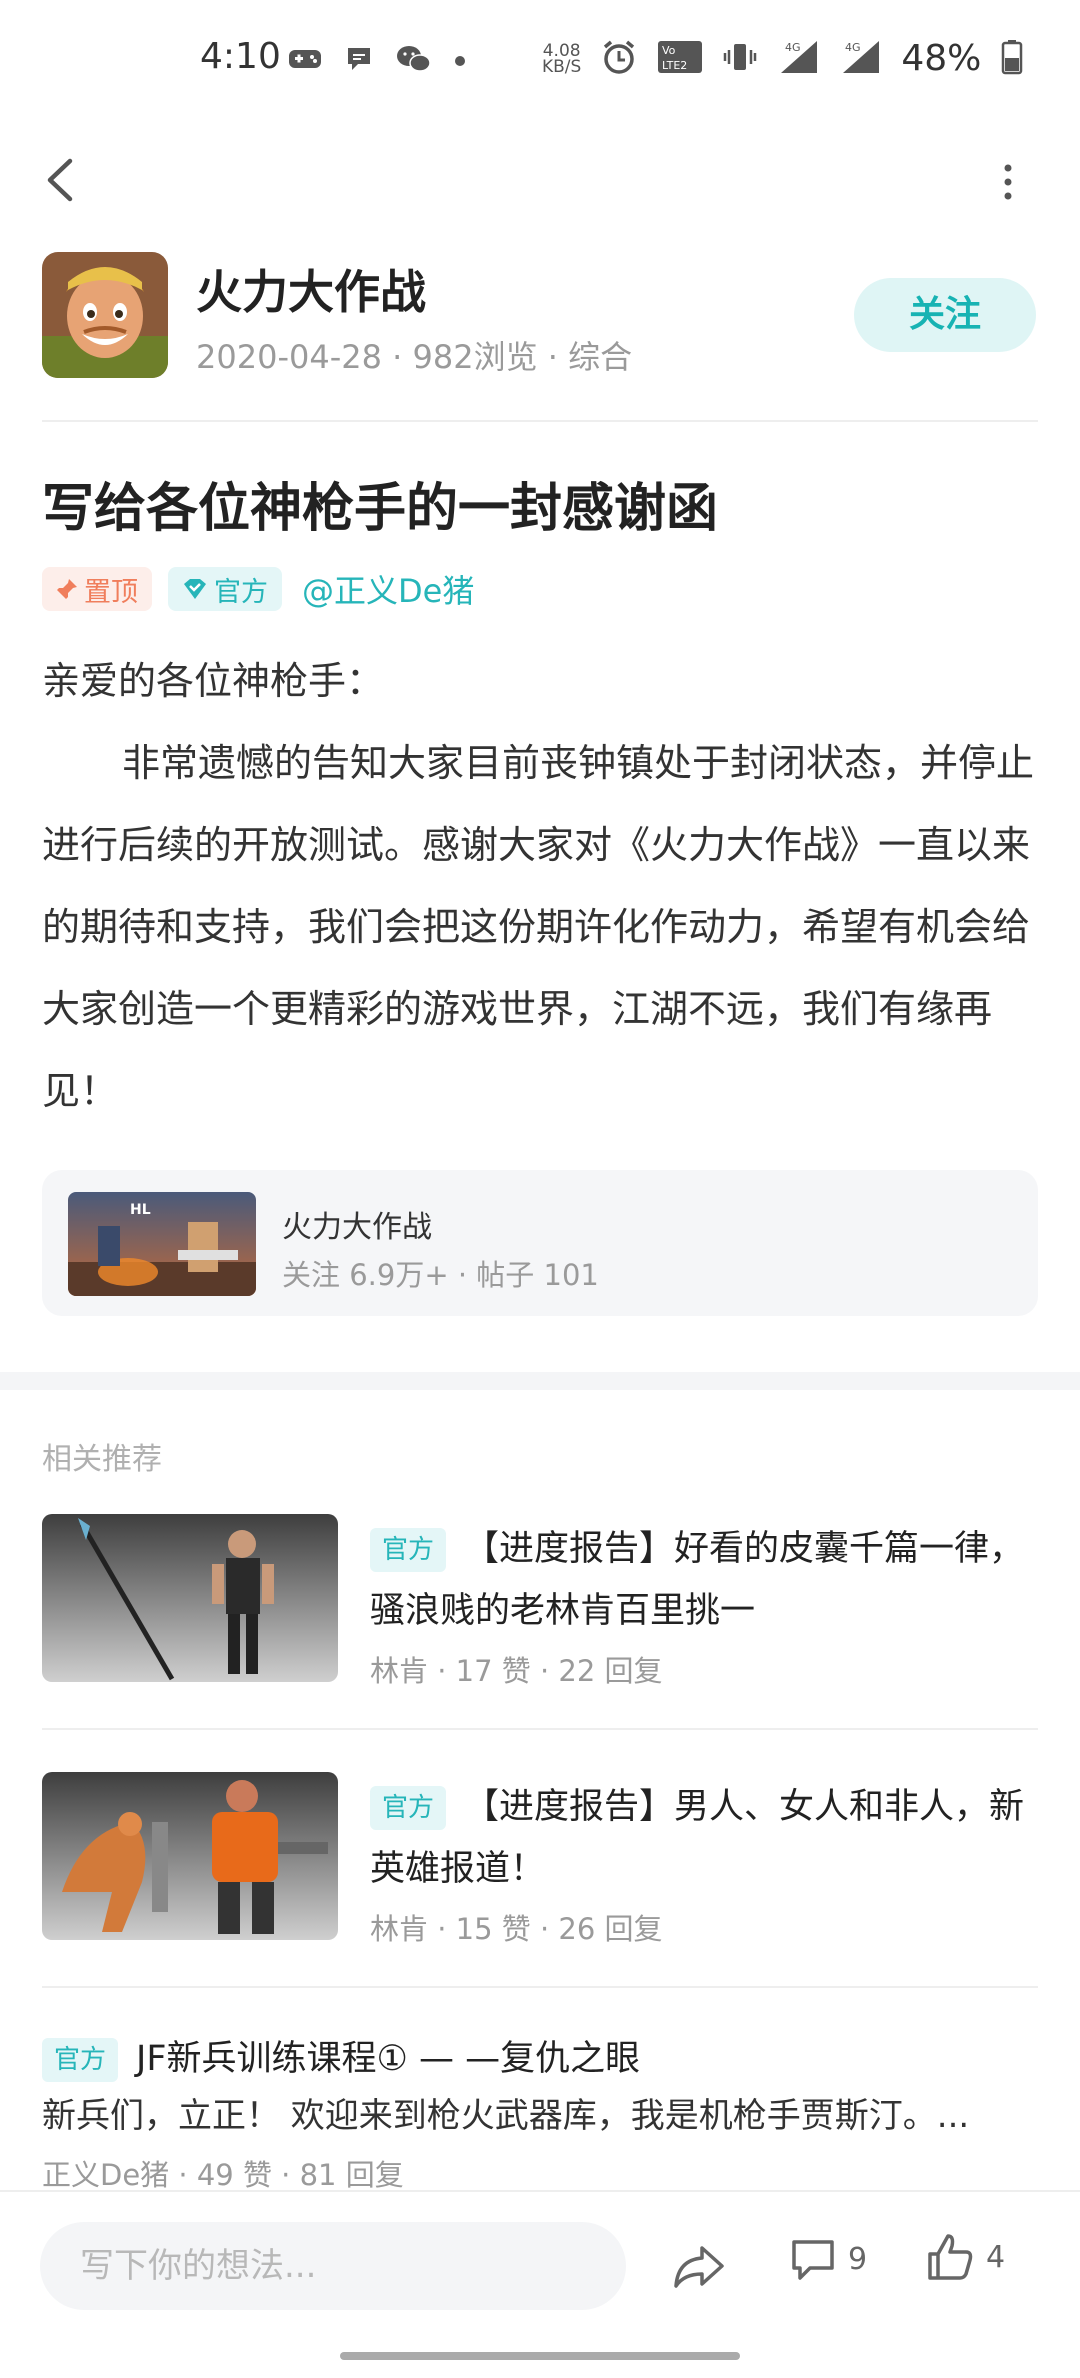 This screenshot has height=2378, width=1080. What do you see at coordinates (140, 1210) in the screenshot?
I see `svg-text: HL` at bounding box center [140, 1210].